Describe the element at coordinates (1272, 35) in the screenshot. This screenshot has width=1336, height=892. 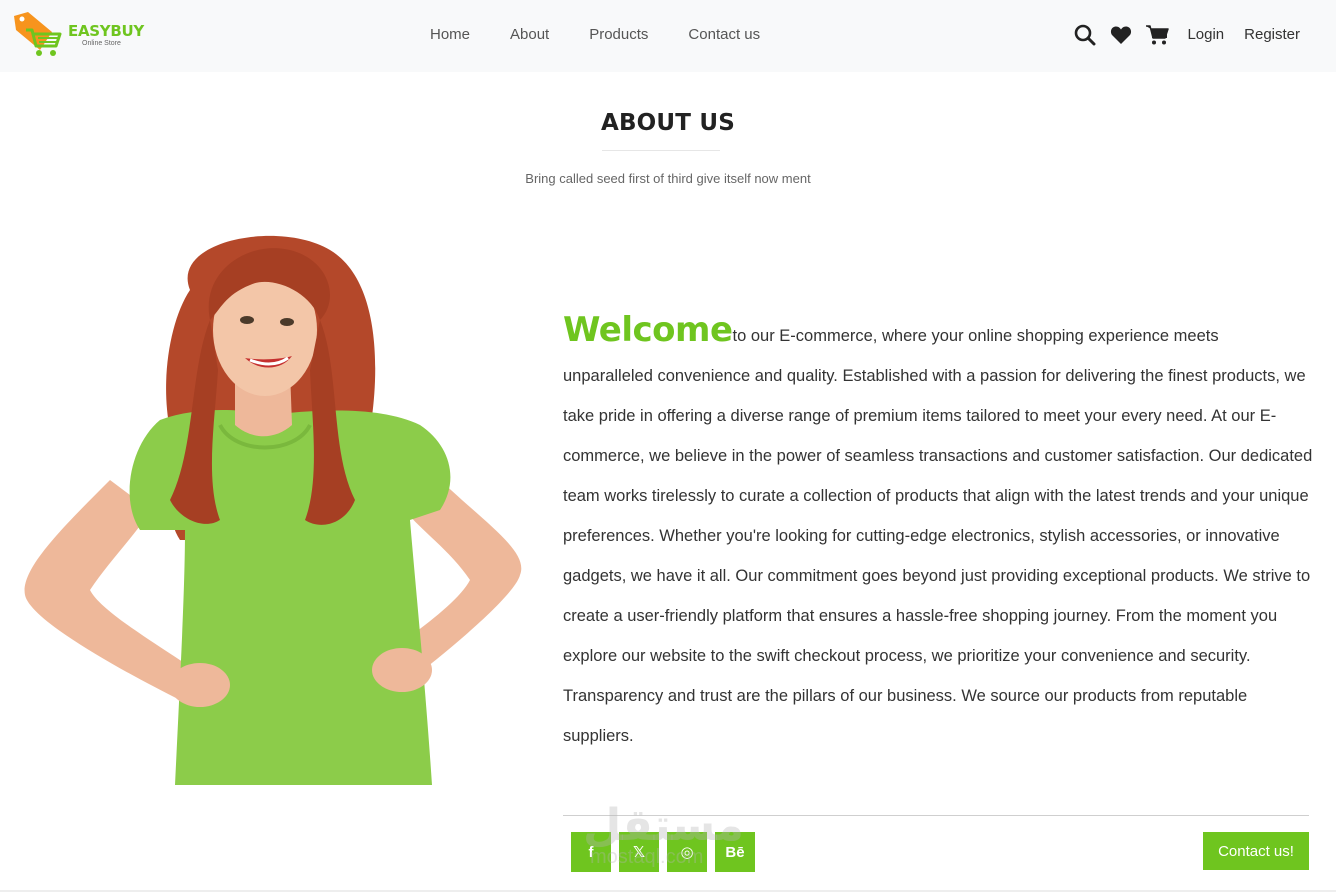
I see `register-link: Register` at that location.